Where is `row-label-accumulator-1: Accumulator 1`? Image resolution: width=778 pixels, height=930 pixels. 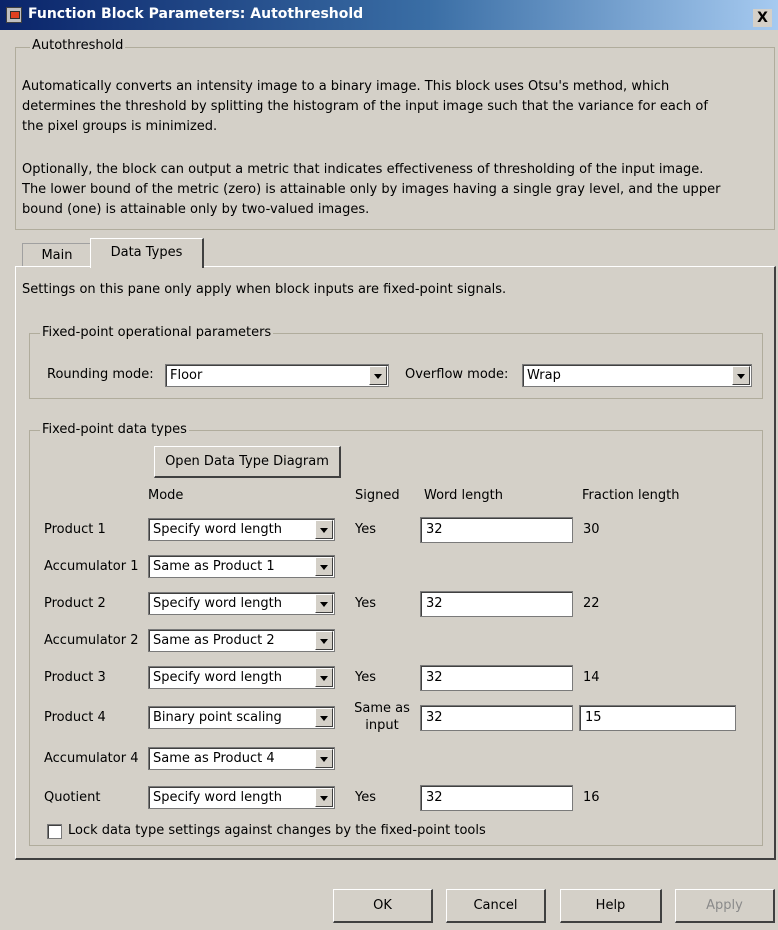 row-label-accumulator-1: Accumulator 1 is located at coordinates (91, 566).